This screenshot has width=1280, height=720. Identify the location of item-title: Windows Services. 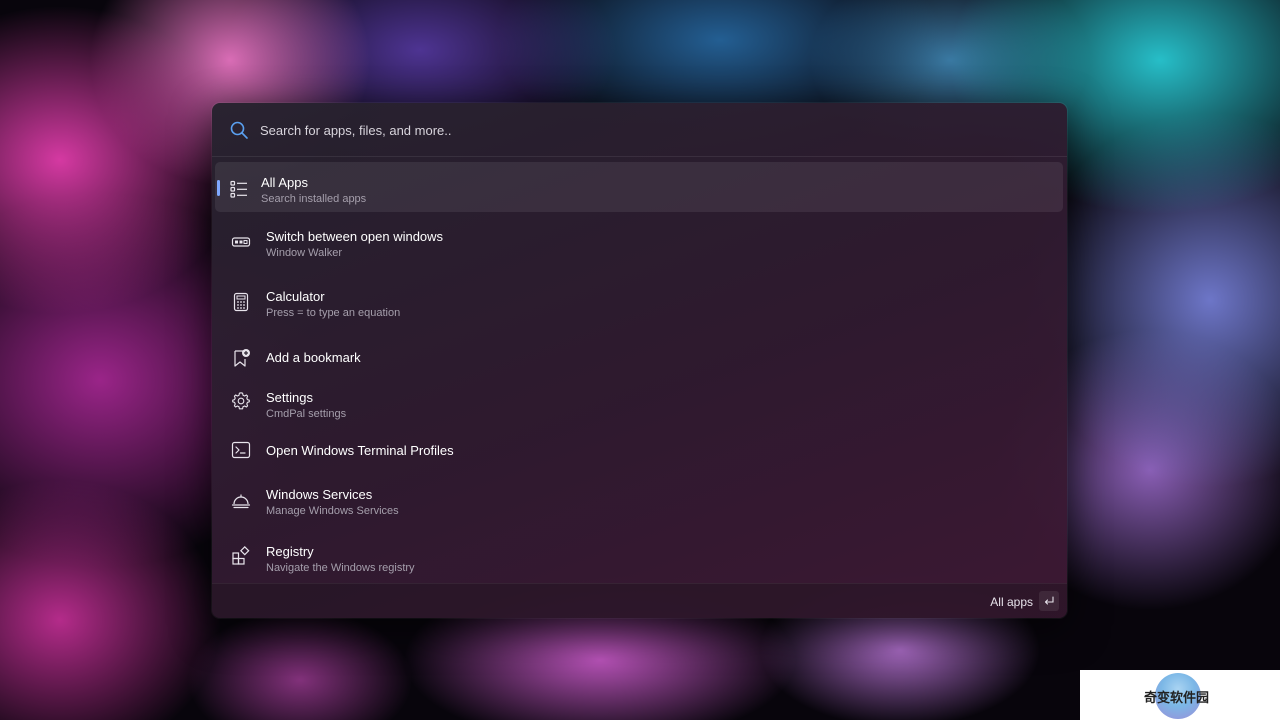
(319, 494).